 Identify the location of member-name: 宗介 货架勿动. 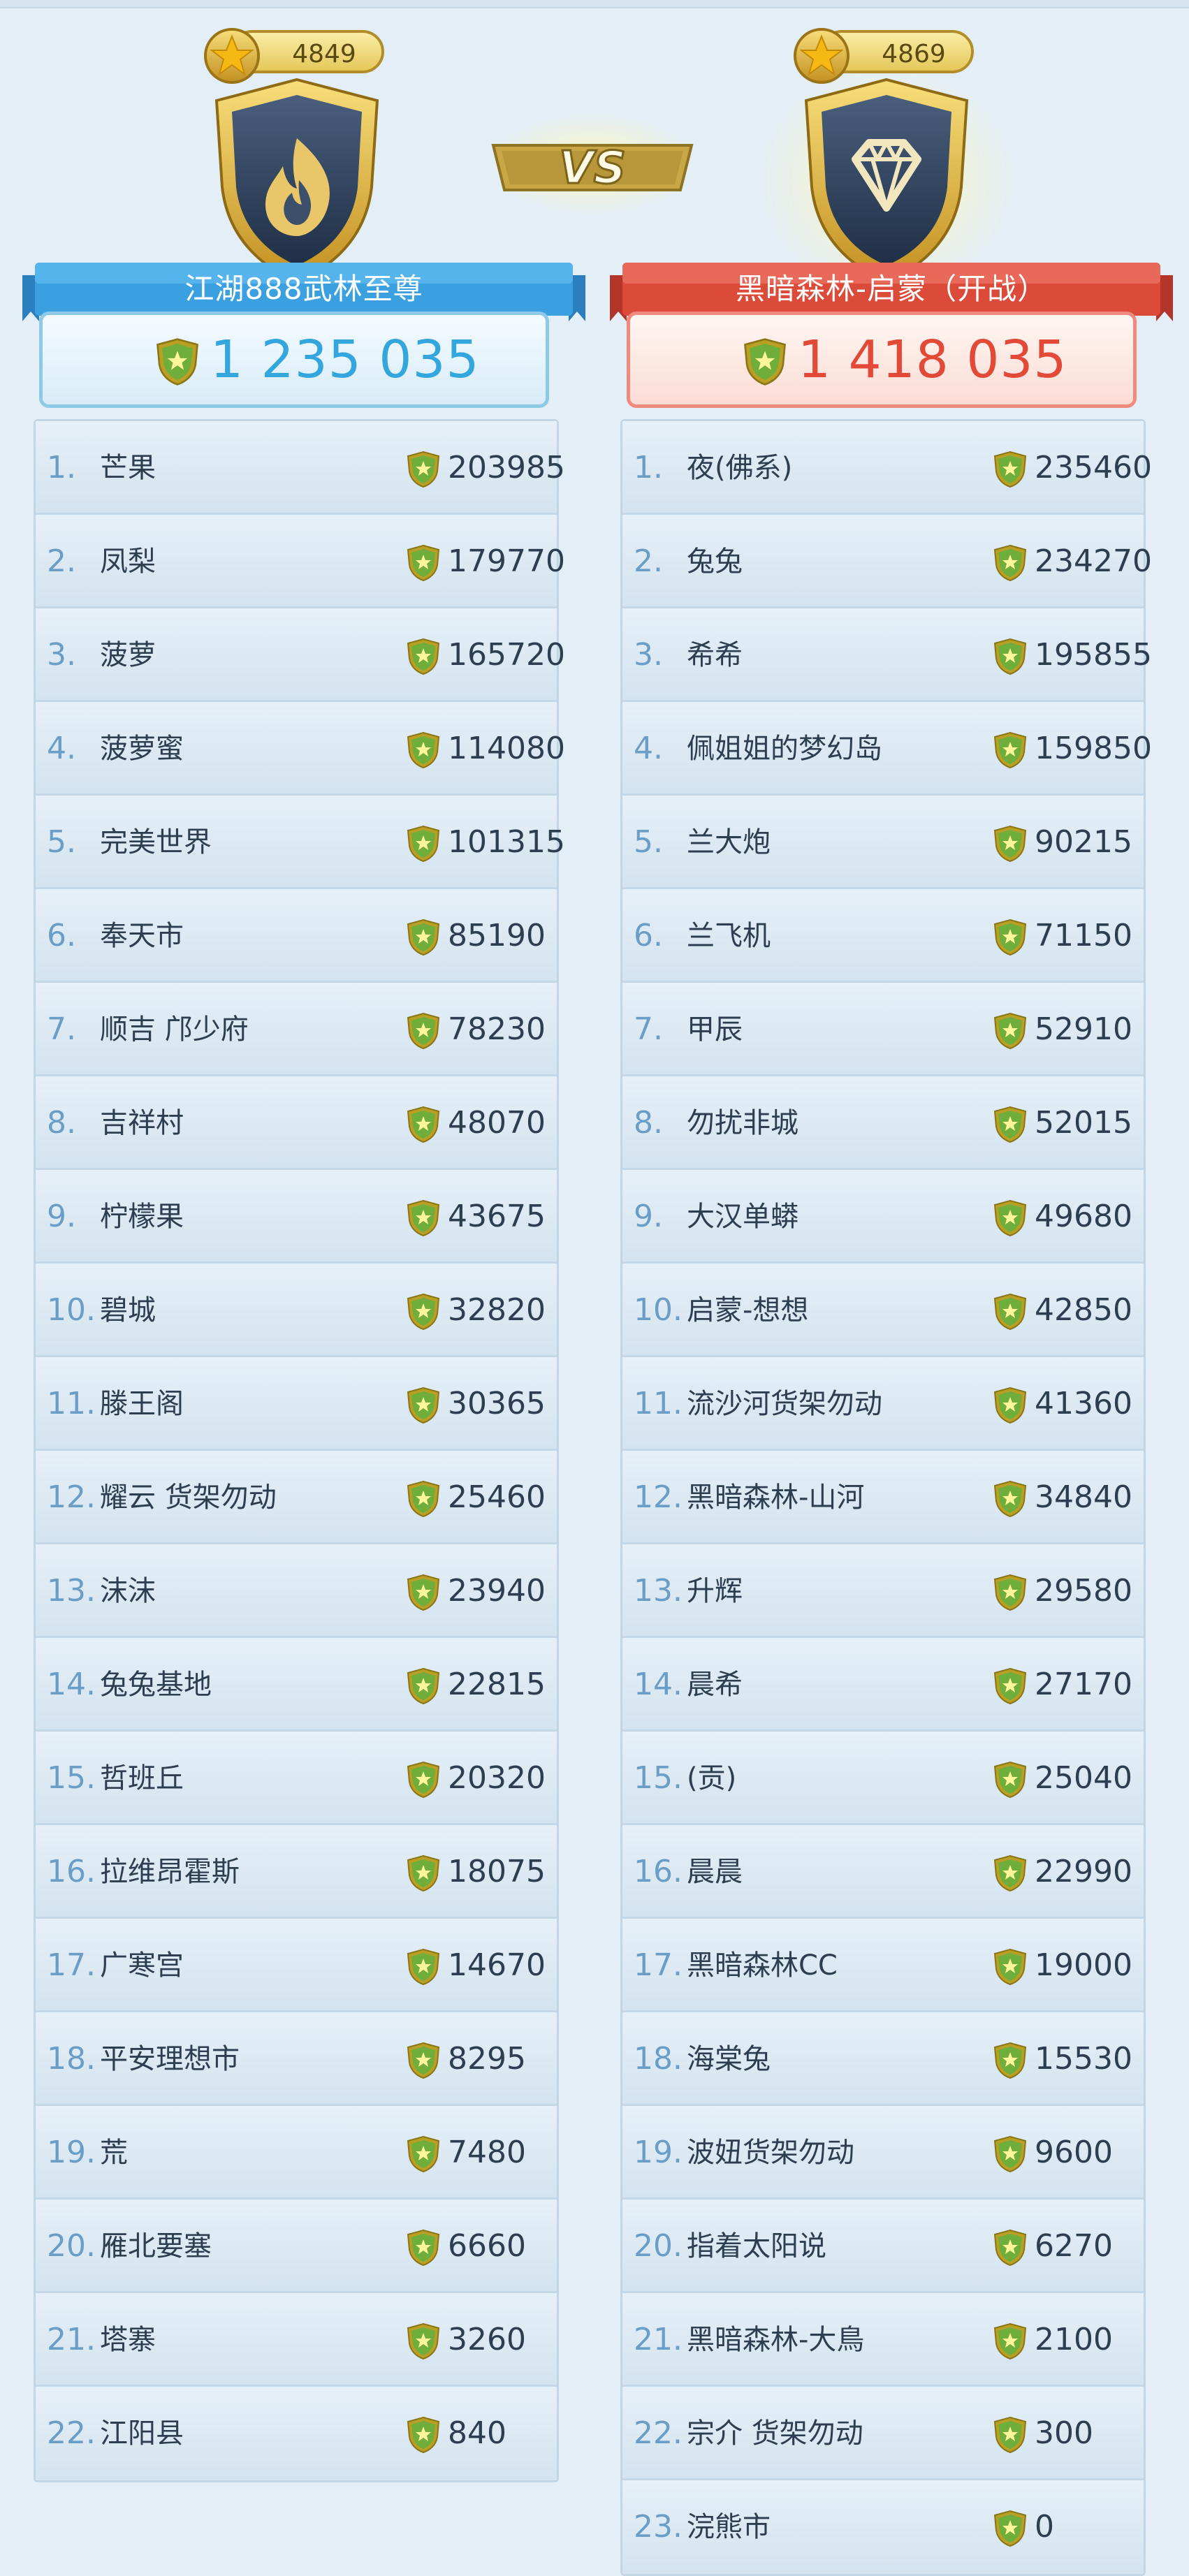
(775, 2433).